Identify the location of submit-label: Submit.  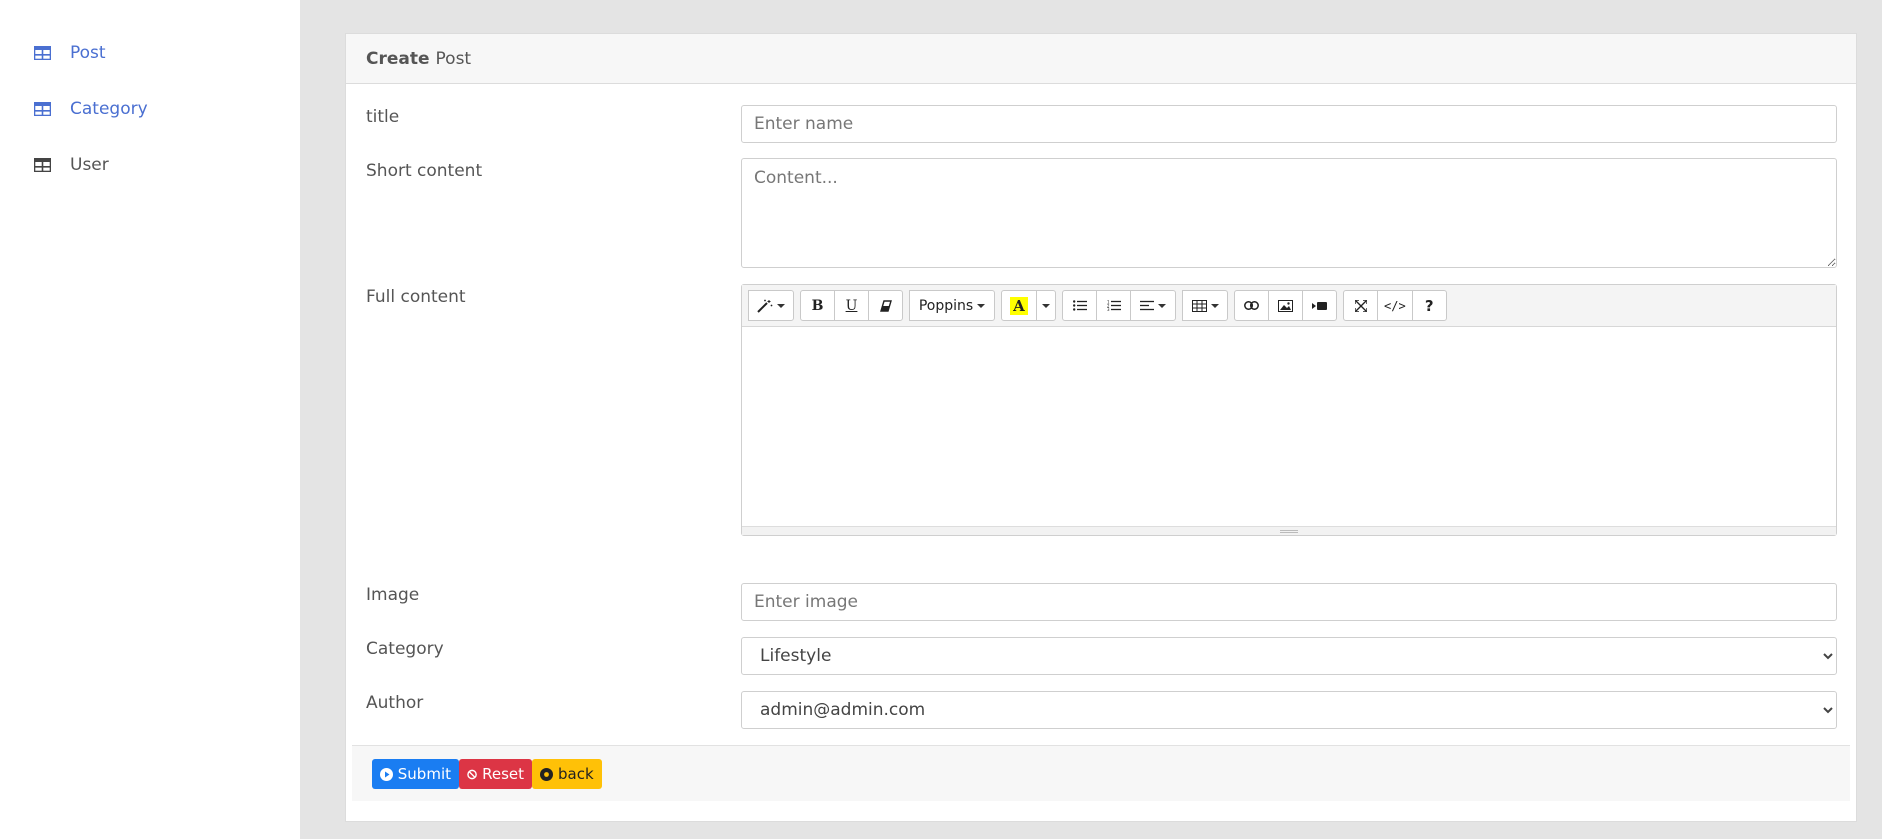
(424, 774).